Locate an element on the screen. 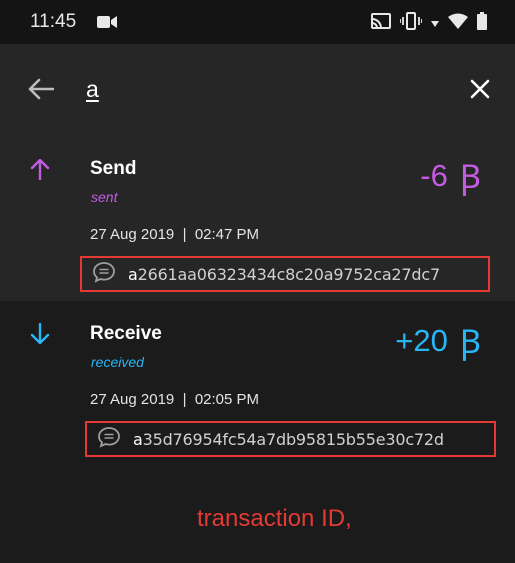  battery-icon is located at coordinates (482, 23).